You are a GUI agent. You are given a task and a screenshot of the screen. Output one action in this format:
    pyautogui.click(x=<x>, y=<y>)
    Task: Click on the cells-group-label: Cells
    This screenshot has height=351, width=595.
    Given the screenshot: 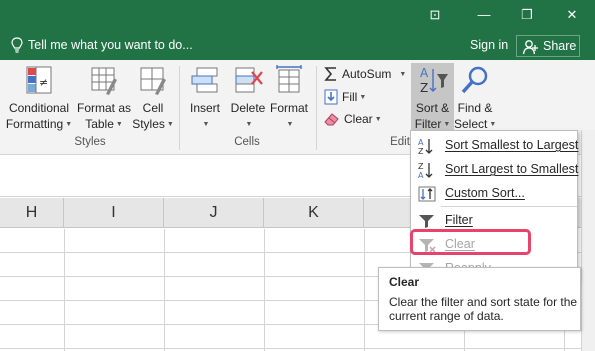 What is the action you would take?
    pyautogui.click(x=247, y=142)
    